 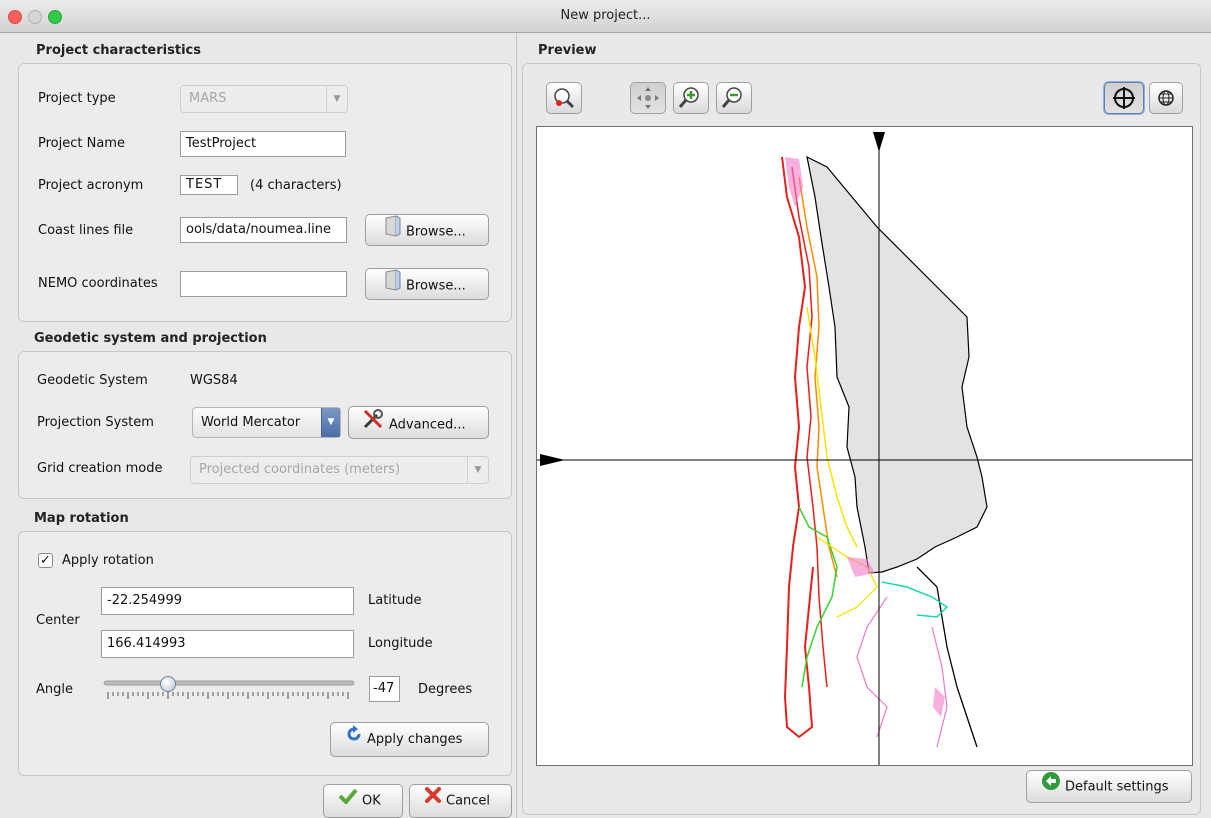 I want to click on ok-button: OK, so click(x=363, y=801).